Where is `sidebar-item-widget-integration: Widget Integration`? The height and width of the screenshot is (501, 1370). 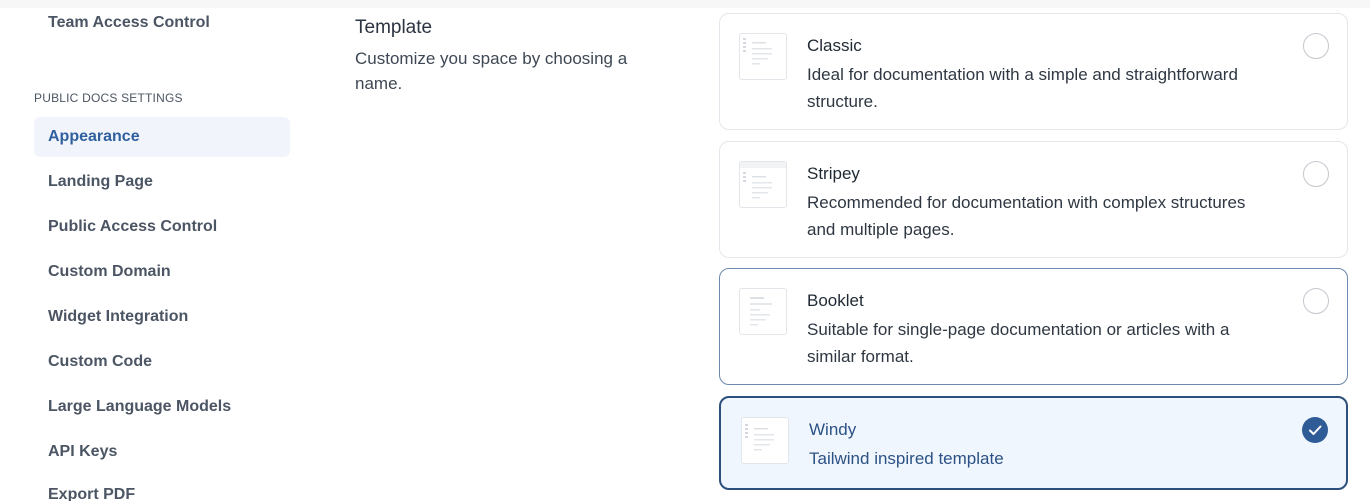 sidebar-item-widget-integration: Widget Integration is located at coordinates (162, 317).